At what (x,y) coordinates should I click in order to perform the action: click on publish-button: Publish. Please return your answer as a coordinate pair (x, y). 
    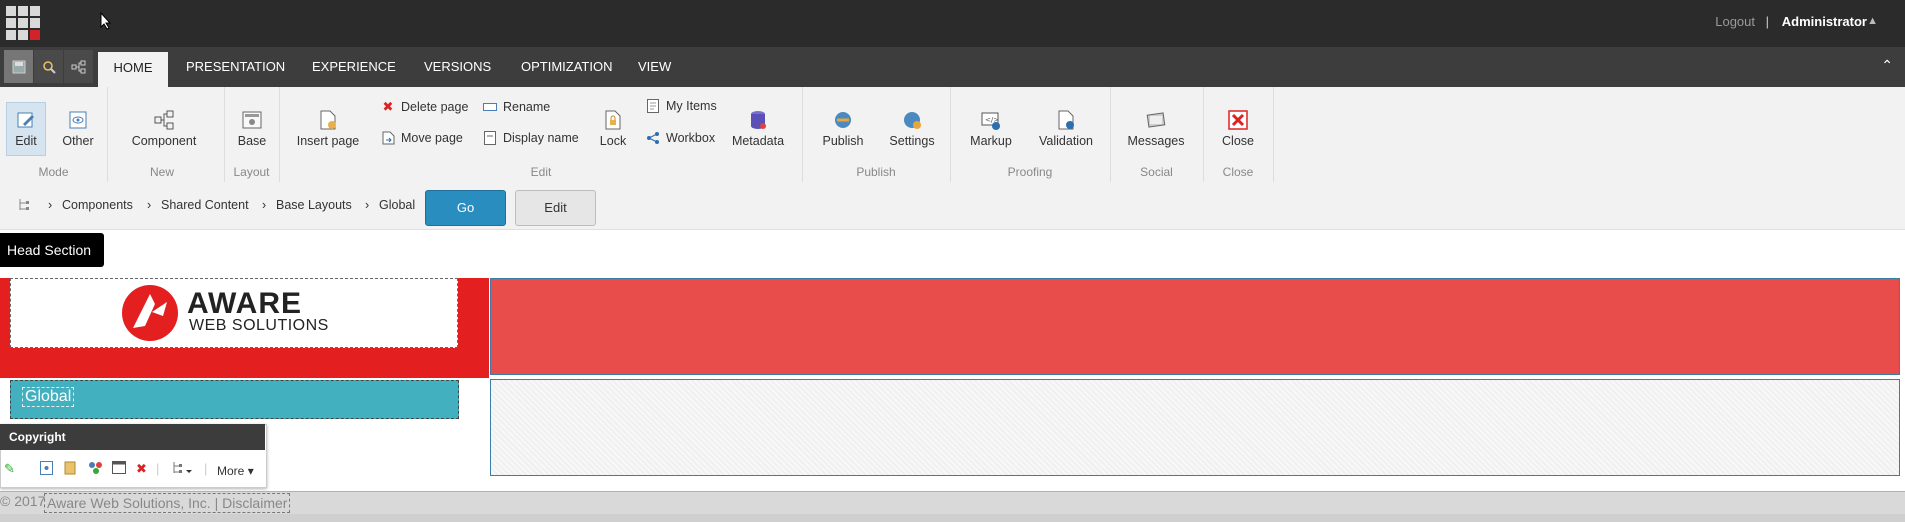
    Looking at the image, I should click on (843, 128).